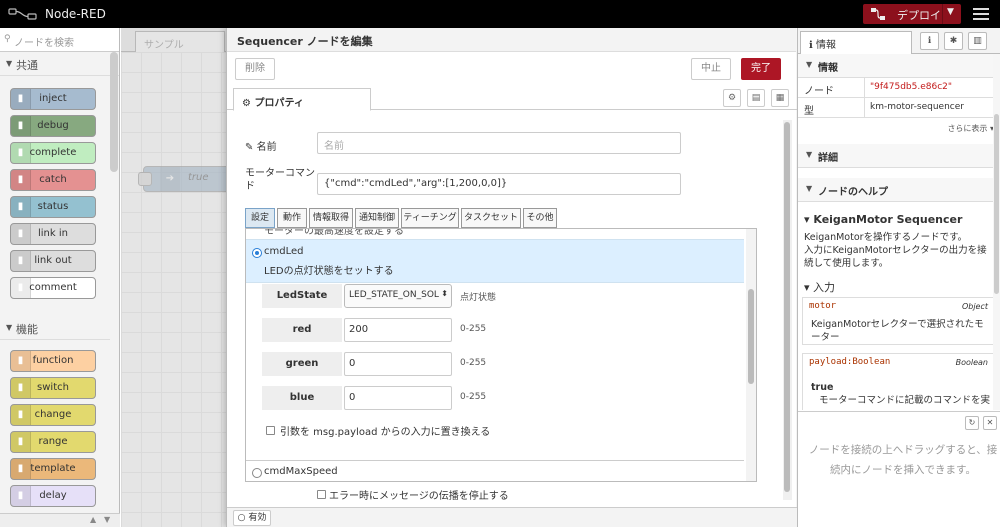  What do you see at coordinates (499, 184) in the screenshot?
I see `command-input: {"cmd":"cmdLed","arg":[1,200,0,0]}` at bounding box center [499, 184].